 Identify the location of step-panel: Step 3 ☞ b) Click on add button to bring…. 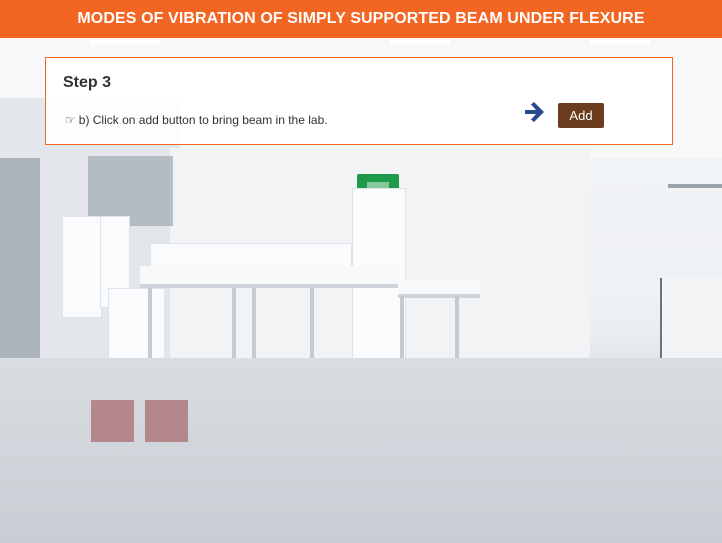
(359, 101).